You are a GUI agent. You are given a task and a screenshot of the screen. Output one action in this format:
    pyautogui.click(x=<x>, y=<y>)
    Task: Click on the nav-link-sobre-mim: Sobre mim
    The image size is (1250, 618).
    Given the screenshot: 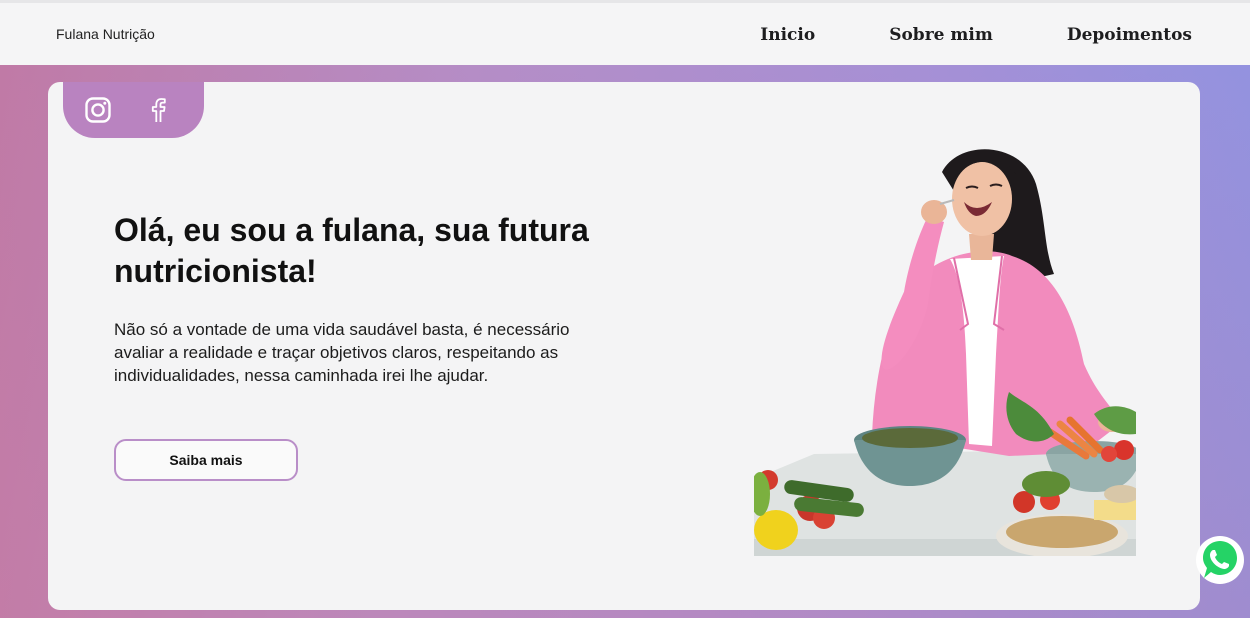 What is the action you would take?
    pyautogui.click(x=941, y=35)
    